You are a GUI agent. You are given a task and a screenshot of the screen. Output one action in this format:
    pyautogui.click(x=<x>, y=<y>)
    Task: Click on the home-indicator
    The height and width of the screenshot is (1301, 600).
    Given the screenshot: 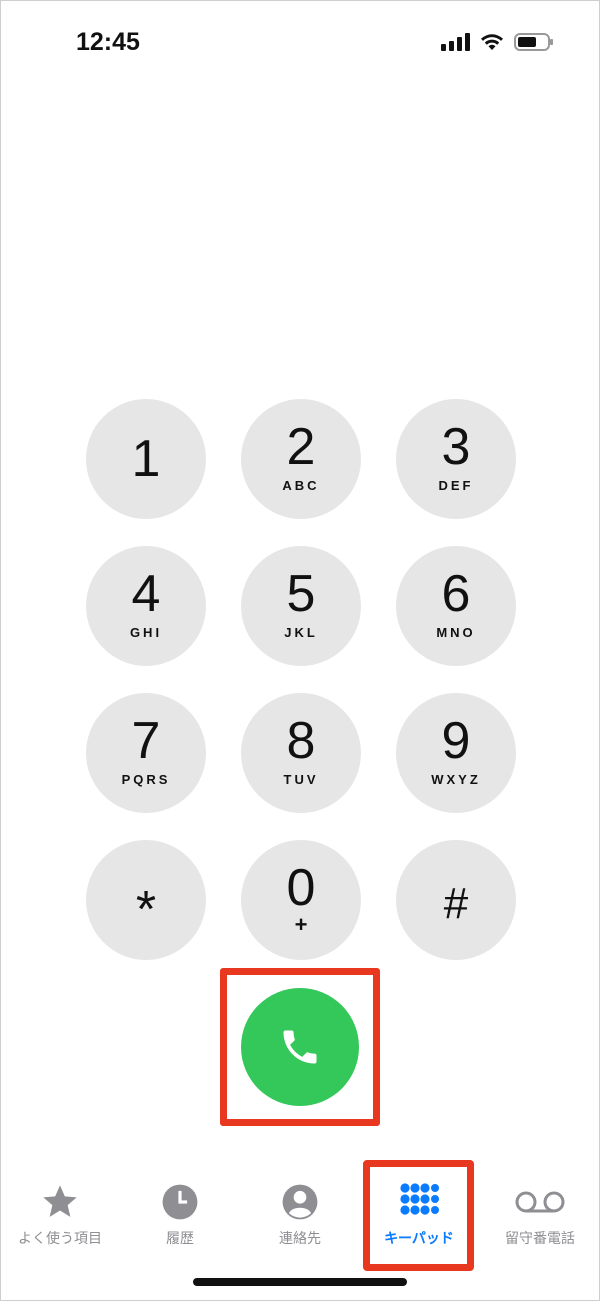 What is the action you would take?
    pyautogui.click(x=300, y=1282)
    